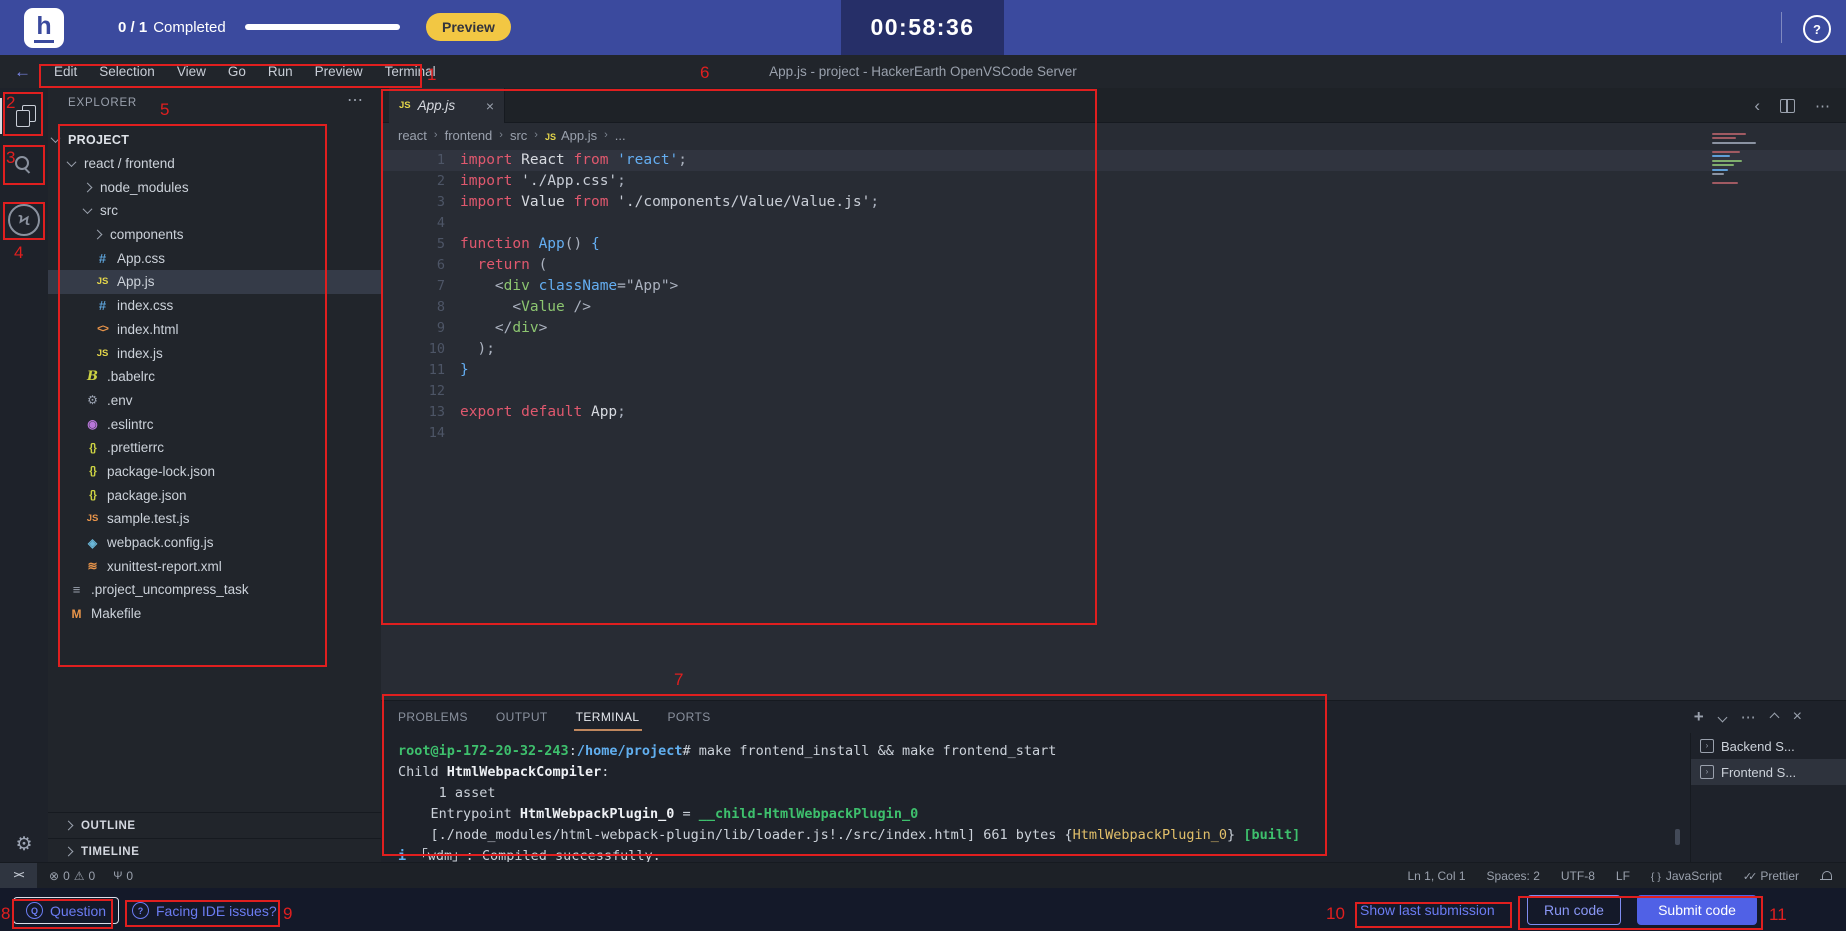 Image resolution: width=1846 pixels, height=931 pixels. I want to click on menu-items: Edit Selection View Go Run Preview Terminal, so click(245, 71).